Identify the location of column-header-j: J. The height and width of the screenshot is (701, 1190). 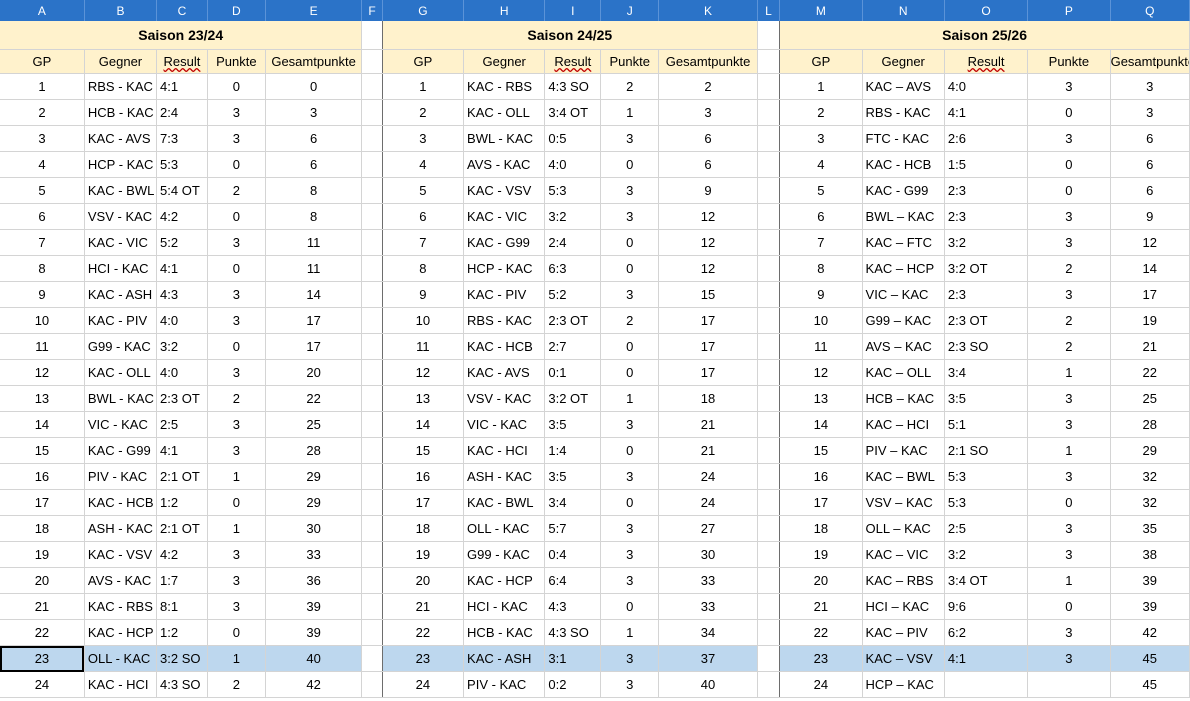
(630, 10).